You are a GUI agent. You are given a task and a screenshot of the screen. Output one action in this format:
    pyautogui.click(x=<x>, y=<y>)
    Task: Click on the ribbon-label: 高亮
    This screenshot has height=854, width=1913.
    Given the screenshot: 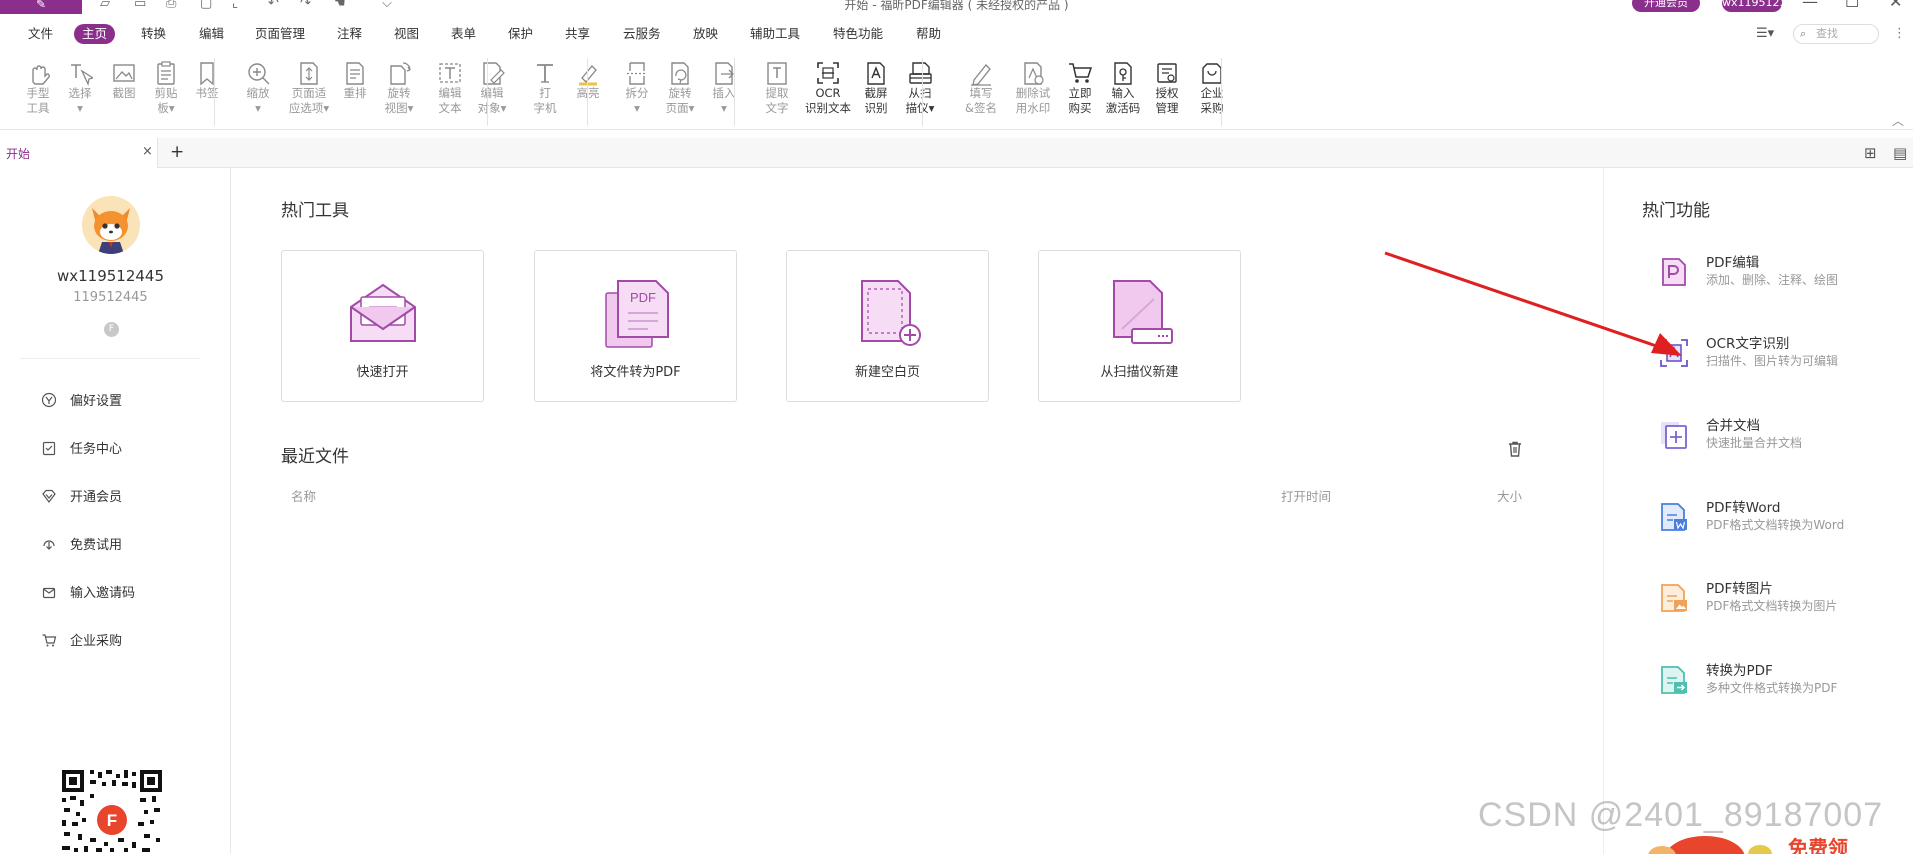 What is the action you would take?
    pyautogui.click(x=588, y=93)
    